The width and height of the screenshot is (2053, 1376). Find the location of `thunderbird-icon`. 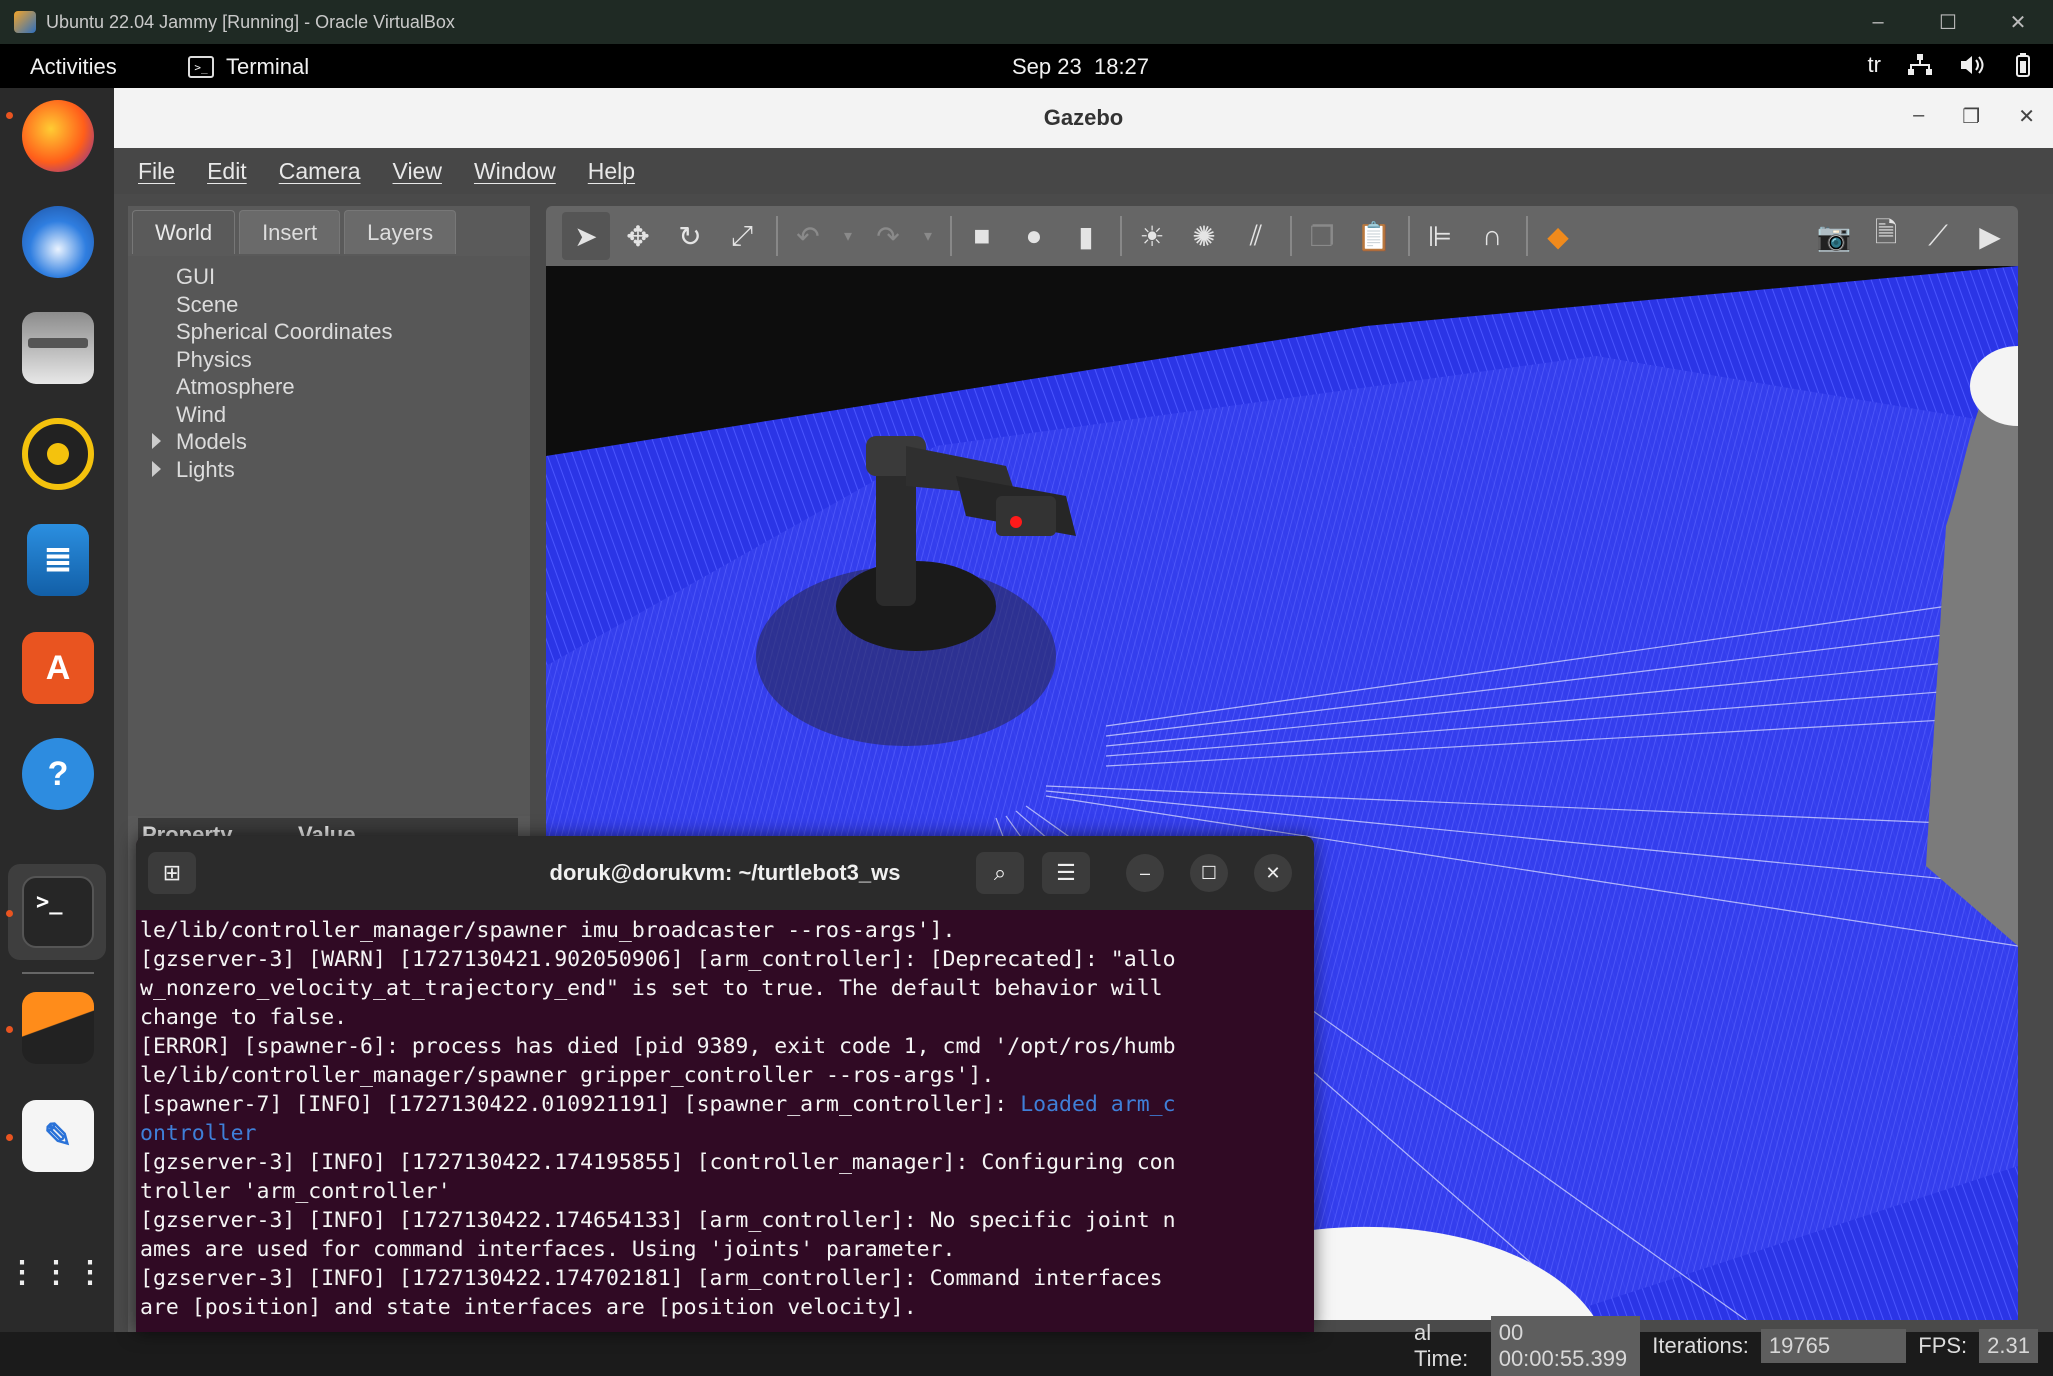

thunderbird-icon is located at coordinates (58, 242).